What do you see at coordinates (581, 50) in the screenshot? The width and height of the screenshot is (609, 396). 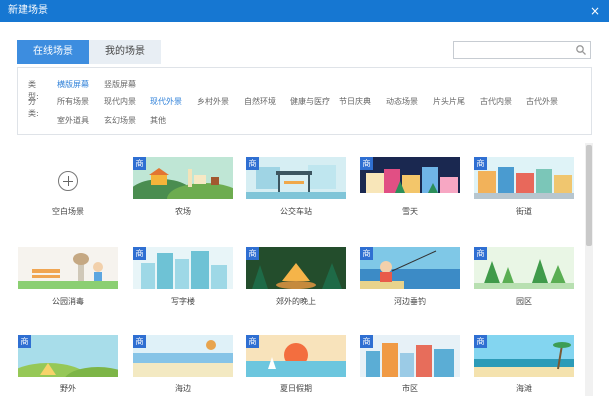 I see `search-icon` at bounding box center [581, 50].